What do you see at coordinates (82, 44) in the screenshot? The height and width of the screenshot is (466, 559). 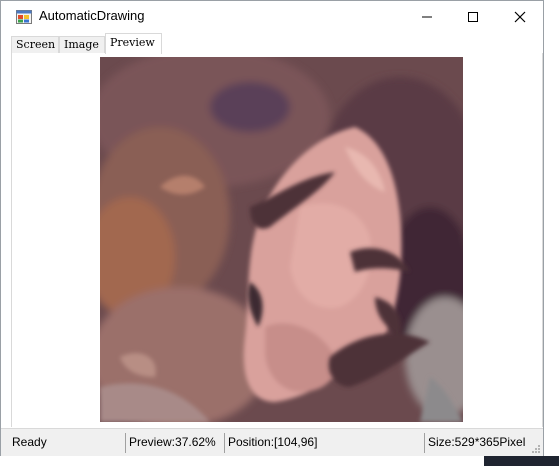 I see `tab-image: Image` at bounding box center [82, 44].